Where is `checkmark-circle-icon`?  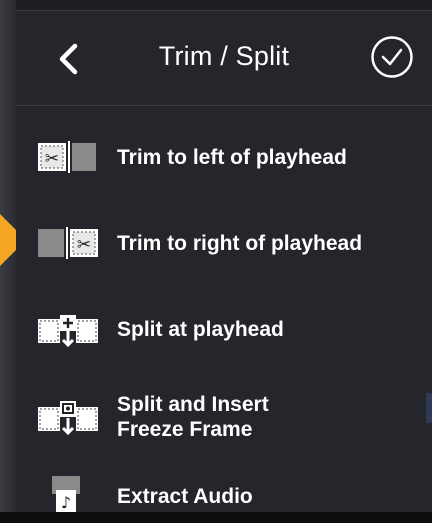 checkmark-circle-icon is located at coordinates (392, 57).